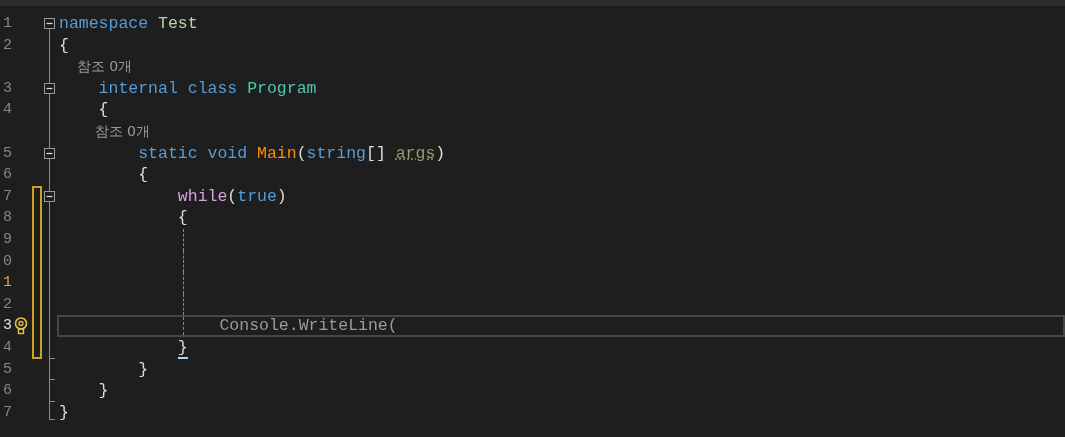  What do you see at coordinates (178, 23) in the screenshot?
I see `code-token: Test` at bounding box center [178, 23].